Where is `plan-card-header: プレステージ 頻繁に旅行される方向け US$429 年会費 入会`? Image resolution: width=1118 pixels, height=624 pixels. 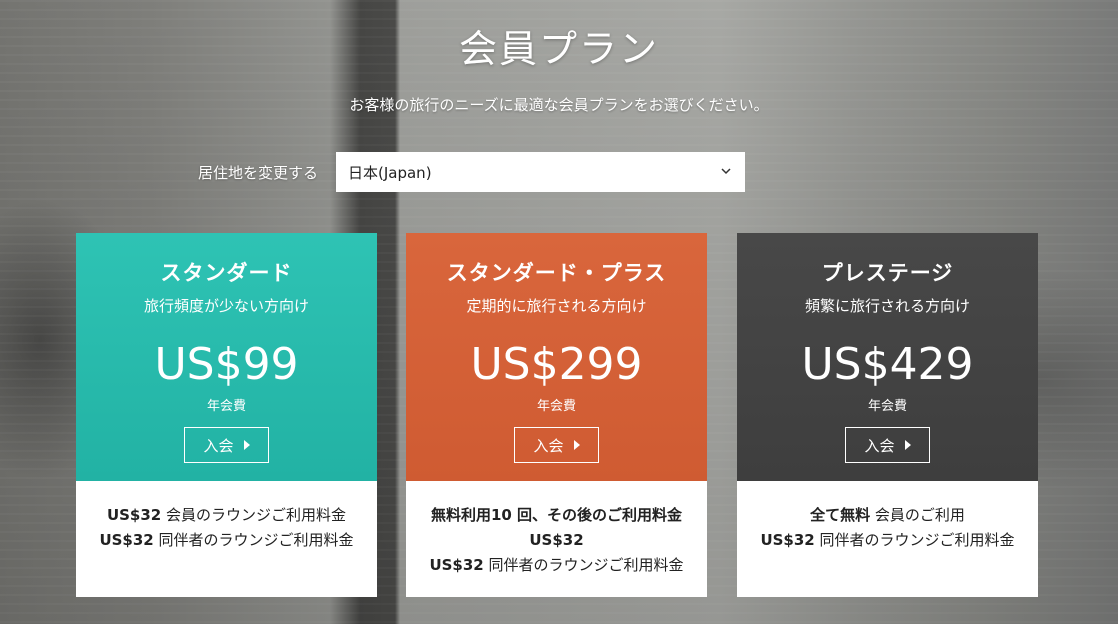
plan-card-header: プレステージ 頻繁に旅行される方向け US$429 年会費 入会 is located at coordinates (887, 357).